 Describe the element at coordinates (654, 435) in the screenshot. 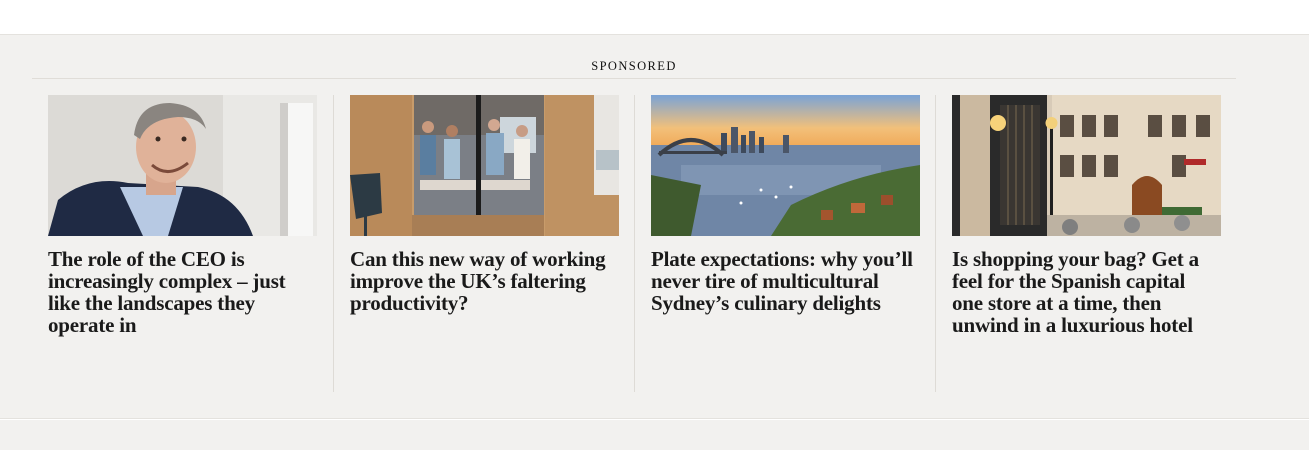

I see `page-bottom-area` at that location.